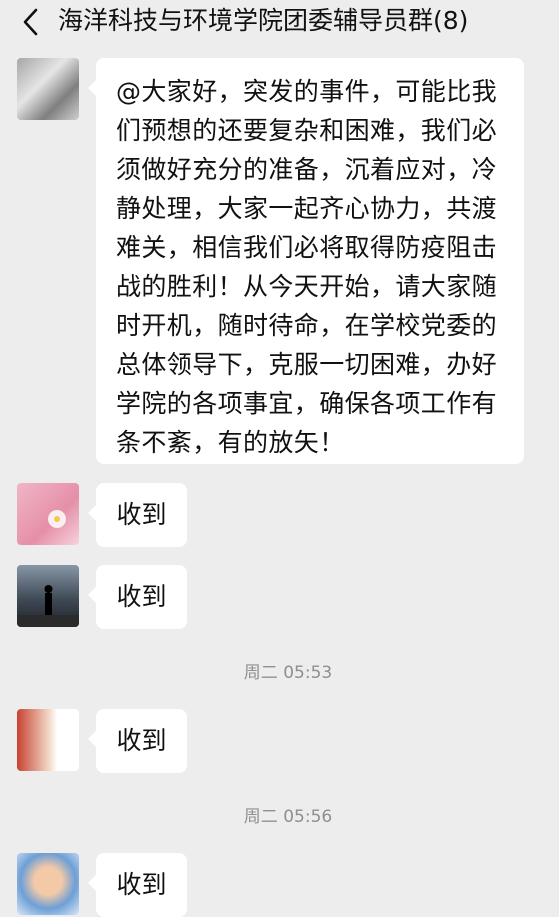 The image size is (559, 917). I want to click on flower-icon, so click(57, 519).